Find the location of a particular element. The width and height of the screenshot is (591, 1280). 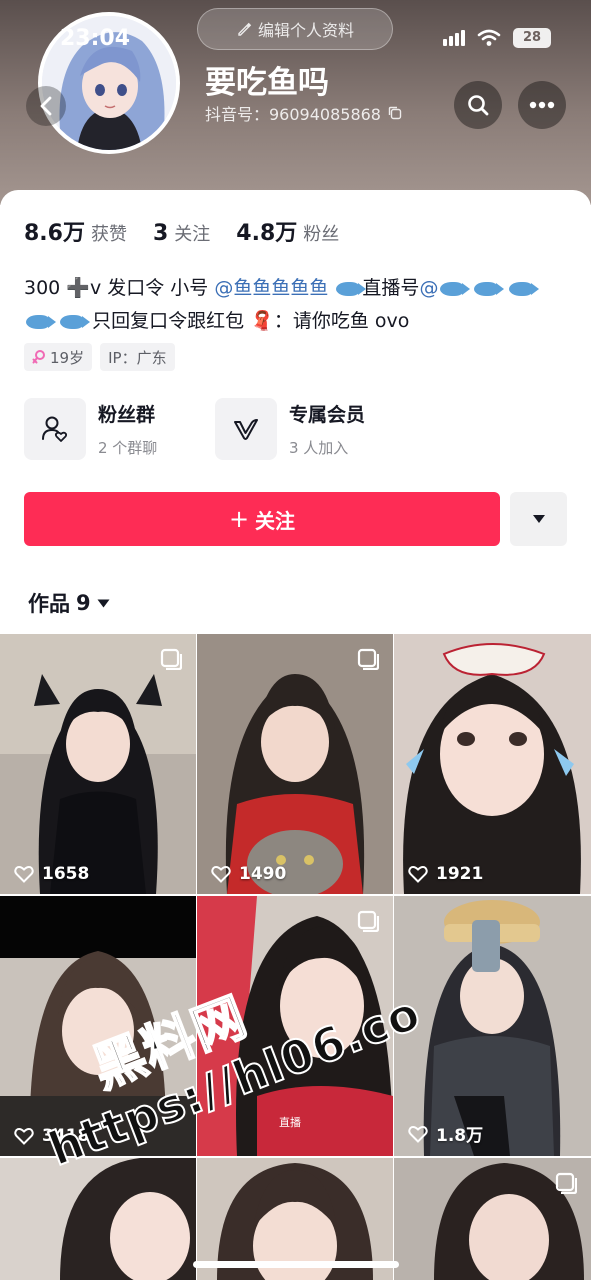

like-count: 1.8万 is located at coordinates (445, 1133).